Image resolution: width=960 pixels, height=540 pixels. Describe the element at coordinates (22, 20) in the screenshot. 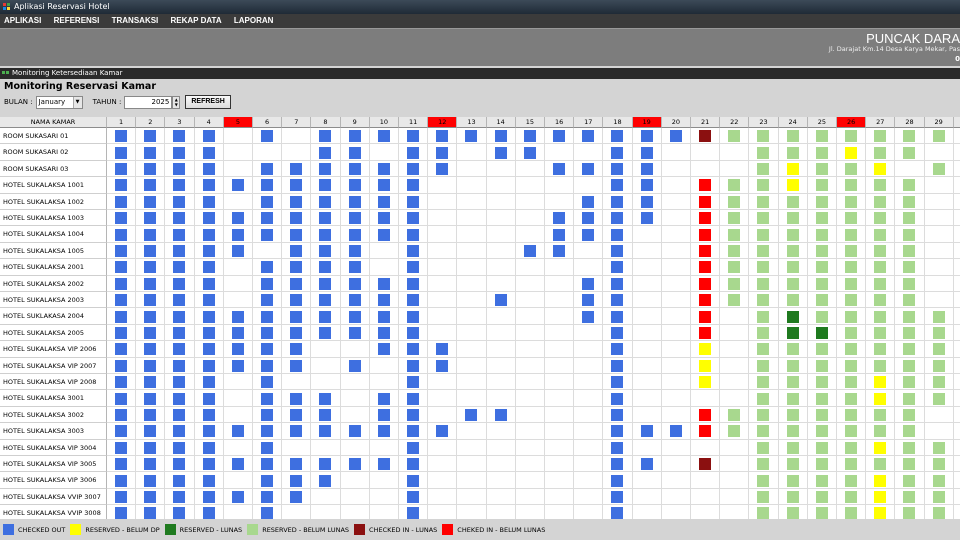

I see `menu-aplikasi: APLIKASI` at that location.